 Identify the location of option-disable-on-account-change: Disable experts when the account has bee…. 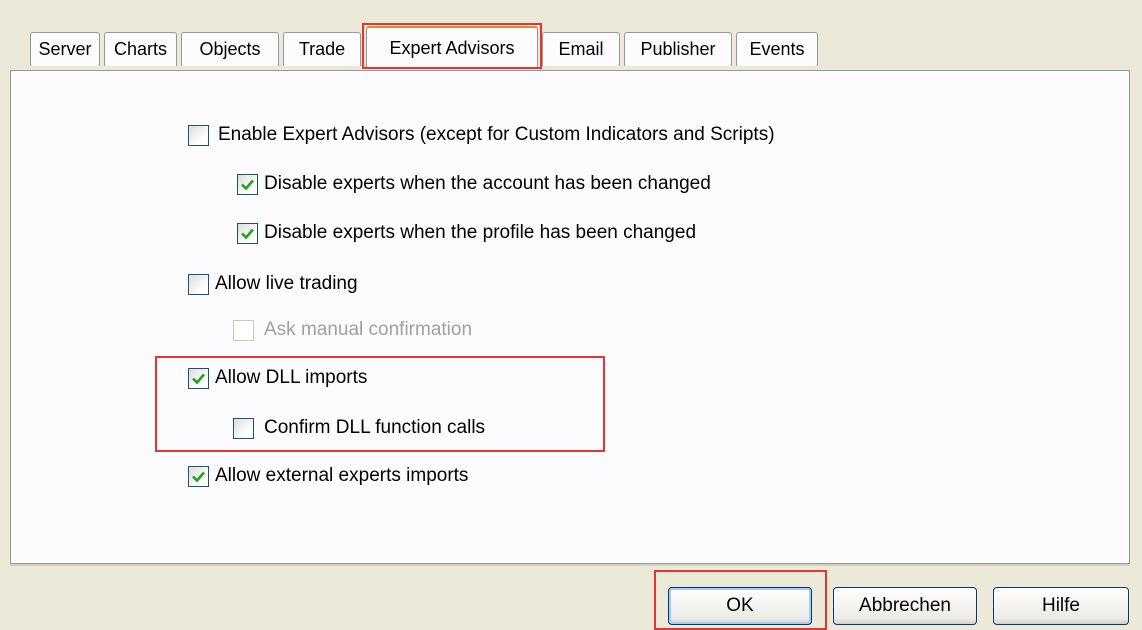
(474, 184).